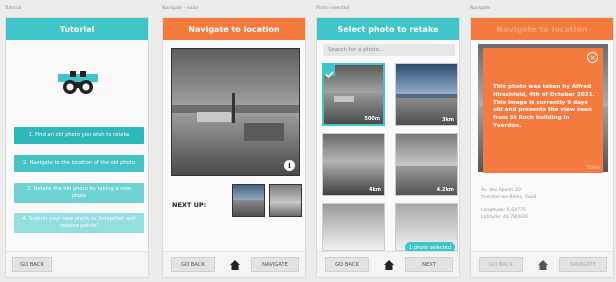 The width and height of the screenshot is (616, 282). What do you see at coordinates (329, 72) in the screenshot?
I see `check-icon` at bounding box center [329, 72].